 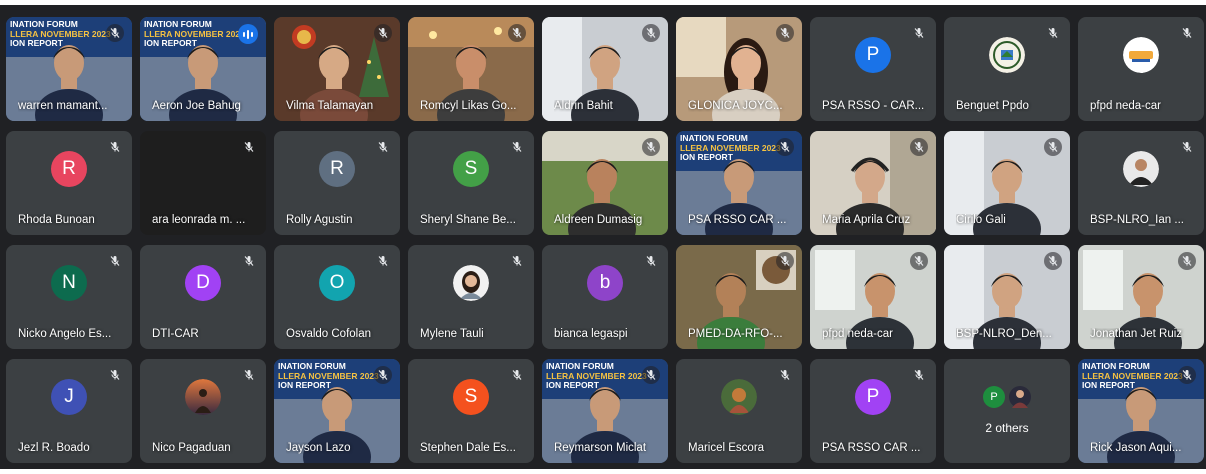 What do you see at coordinates (600, 448) in the screenshot?
I see `participant-name: Reymarson Miclat` at bounding box center [600, 448].